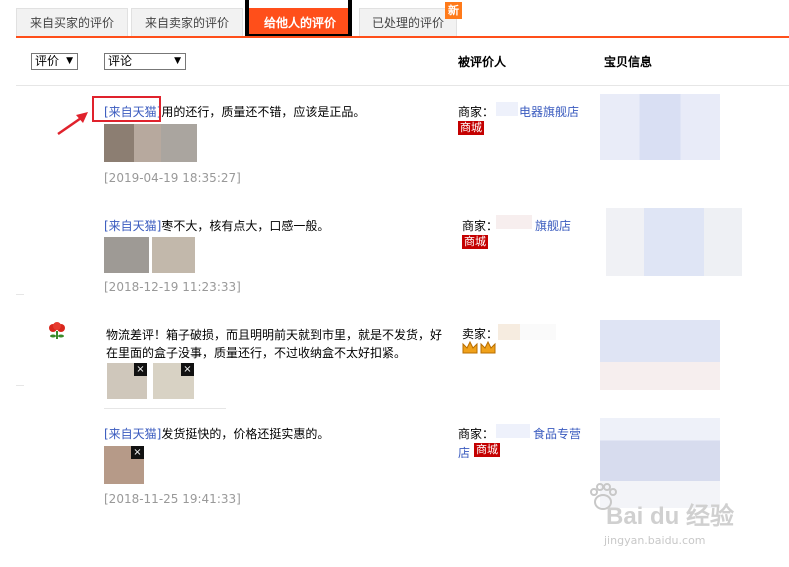  What do you see at coordinates (482, 62) in the screenshot?
I see `column-rated-person: 被评价人` at bounding box center [482, 62].